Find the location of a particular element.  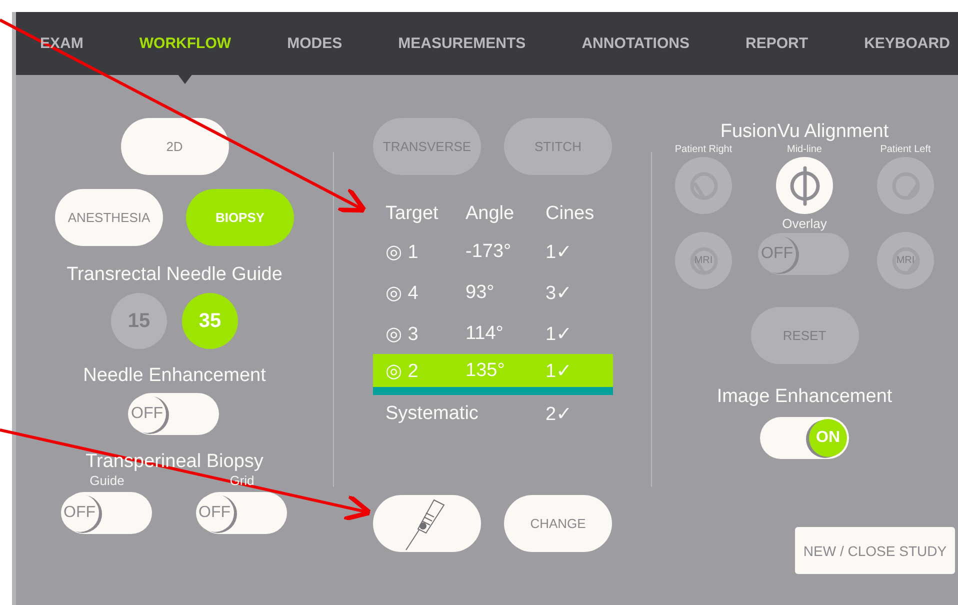

column-header: Cines is located at coordinates (571, 214).